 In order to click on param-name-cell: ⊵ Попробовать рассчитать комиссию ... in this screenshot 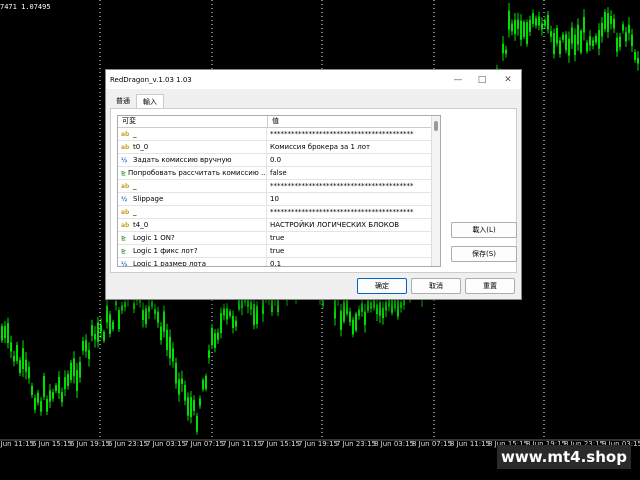, I will do `click(192, 173)`.